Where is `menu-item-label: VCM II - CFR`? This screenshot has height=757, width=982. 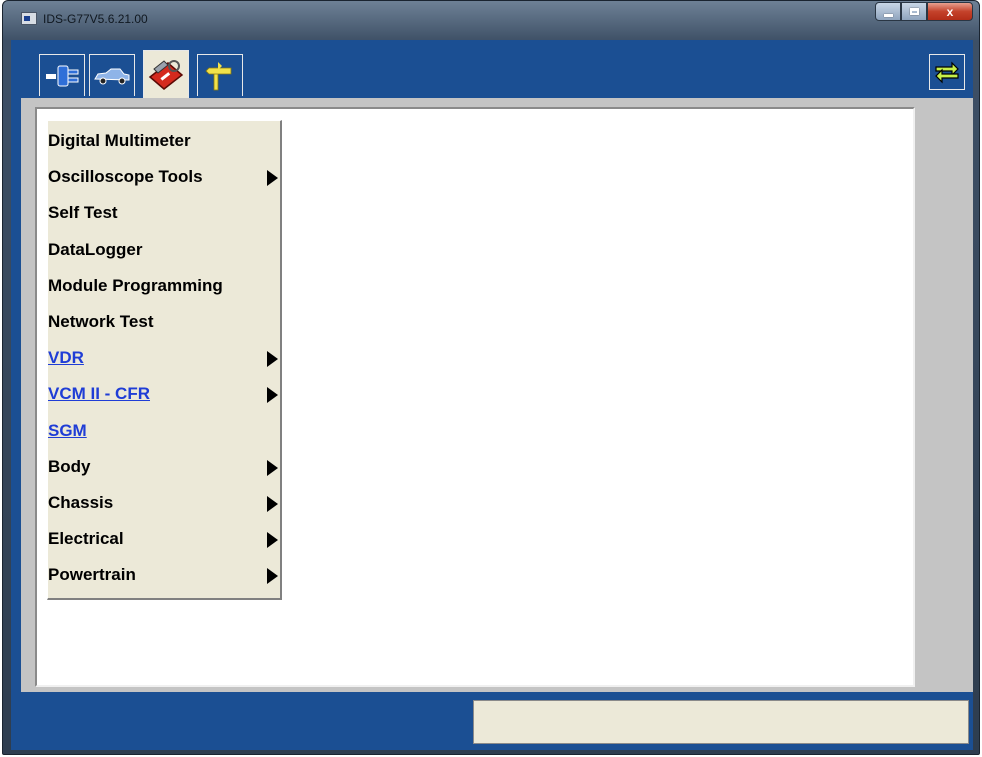 menu-item-label: VCM II - CFR is located at coordinates (99, 394).